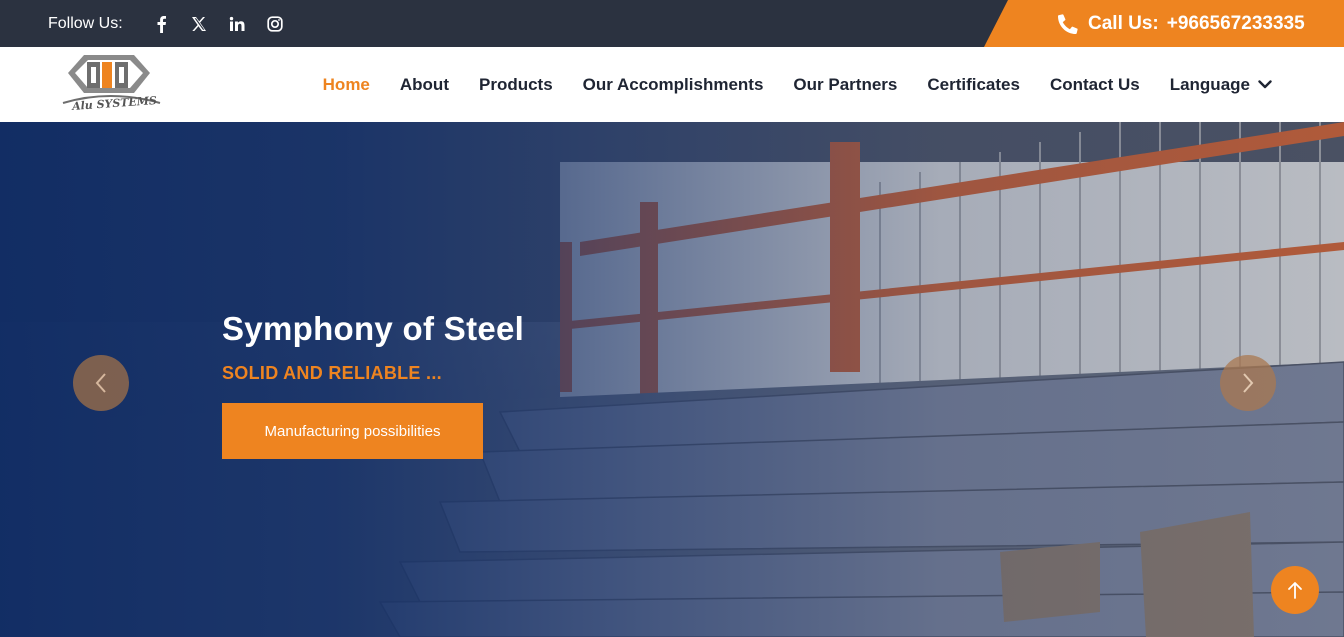 This screenshot has width=1344, height=637. Describe the element at coordinates (275, 24) in the screenshot. I see `instagram-icon` at that location.